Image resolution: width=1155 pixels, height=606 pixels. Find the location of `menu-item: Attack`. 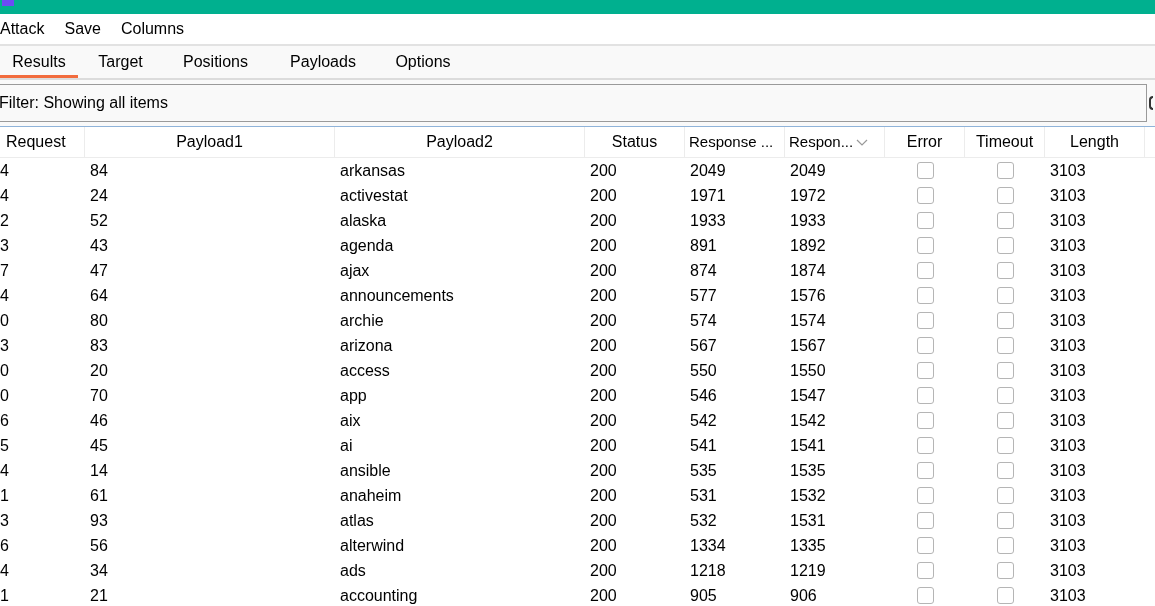

menu-item: Attack is located at coordinates (22, 29).